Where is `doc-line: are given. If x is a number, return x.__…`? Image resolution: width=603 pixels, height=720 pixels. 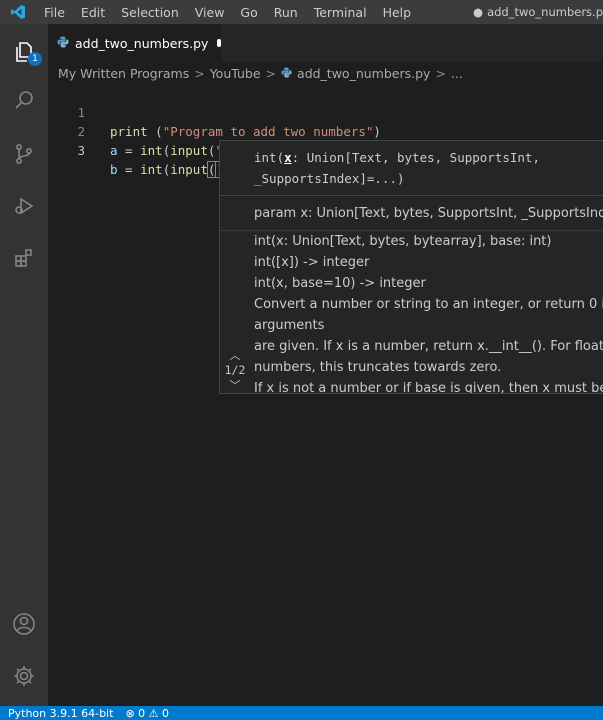
doc-line: are given. If x is a number, return x.__… is located at coordinates (428, 346).